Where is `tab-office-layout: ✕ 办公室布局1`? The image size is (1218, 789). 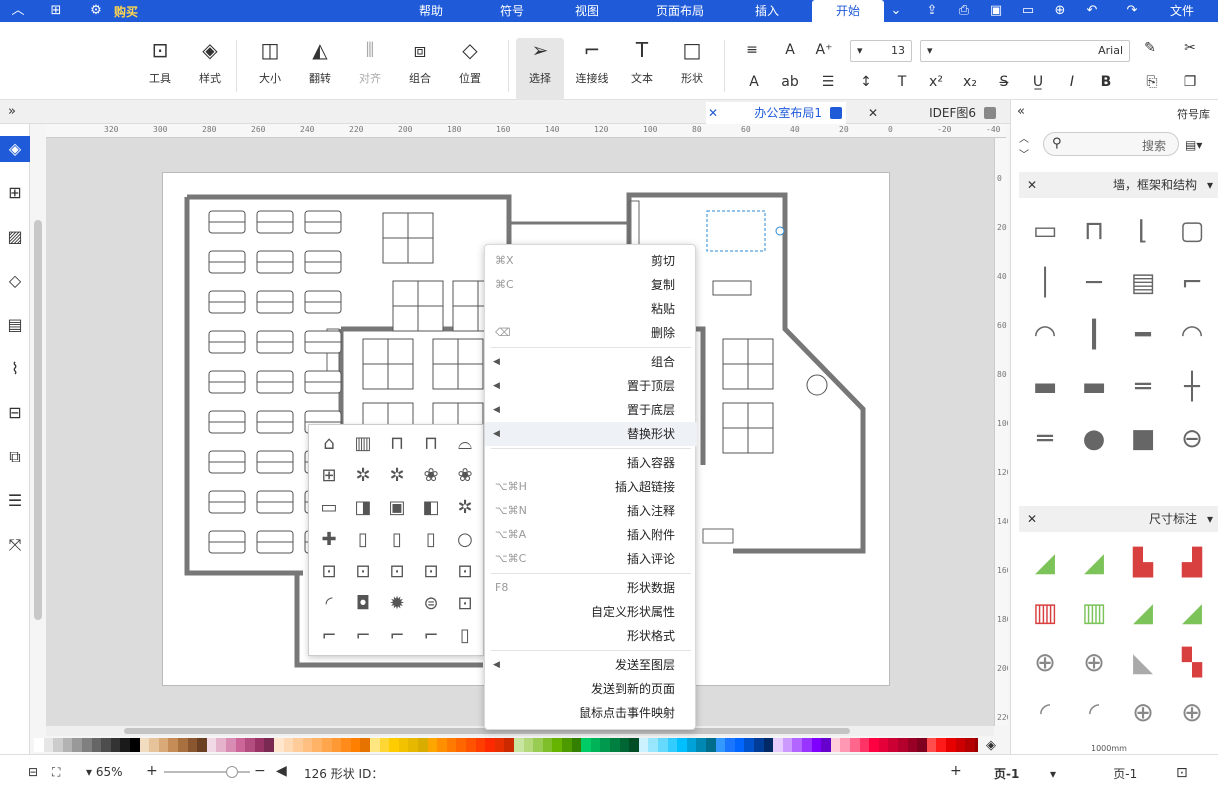 tab-office-layout: ✕ 办公室布局1 is located at coordinates (776, 113).